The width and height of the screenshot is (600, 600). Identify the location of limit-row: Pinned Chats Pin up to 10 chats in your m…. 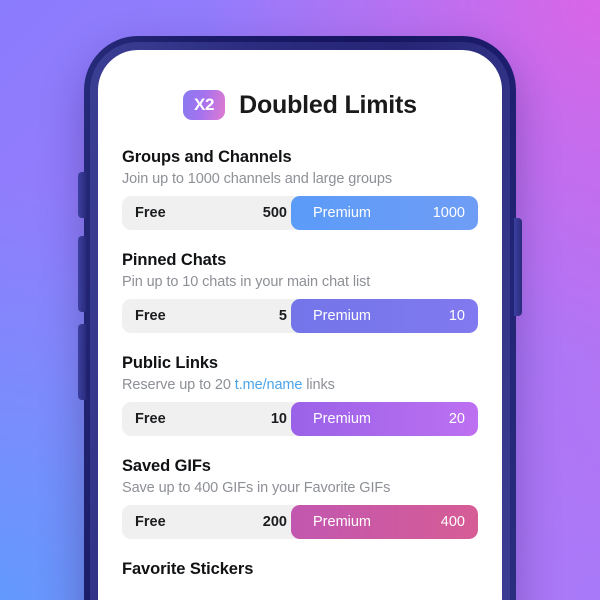
(300, 292).